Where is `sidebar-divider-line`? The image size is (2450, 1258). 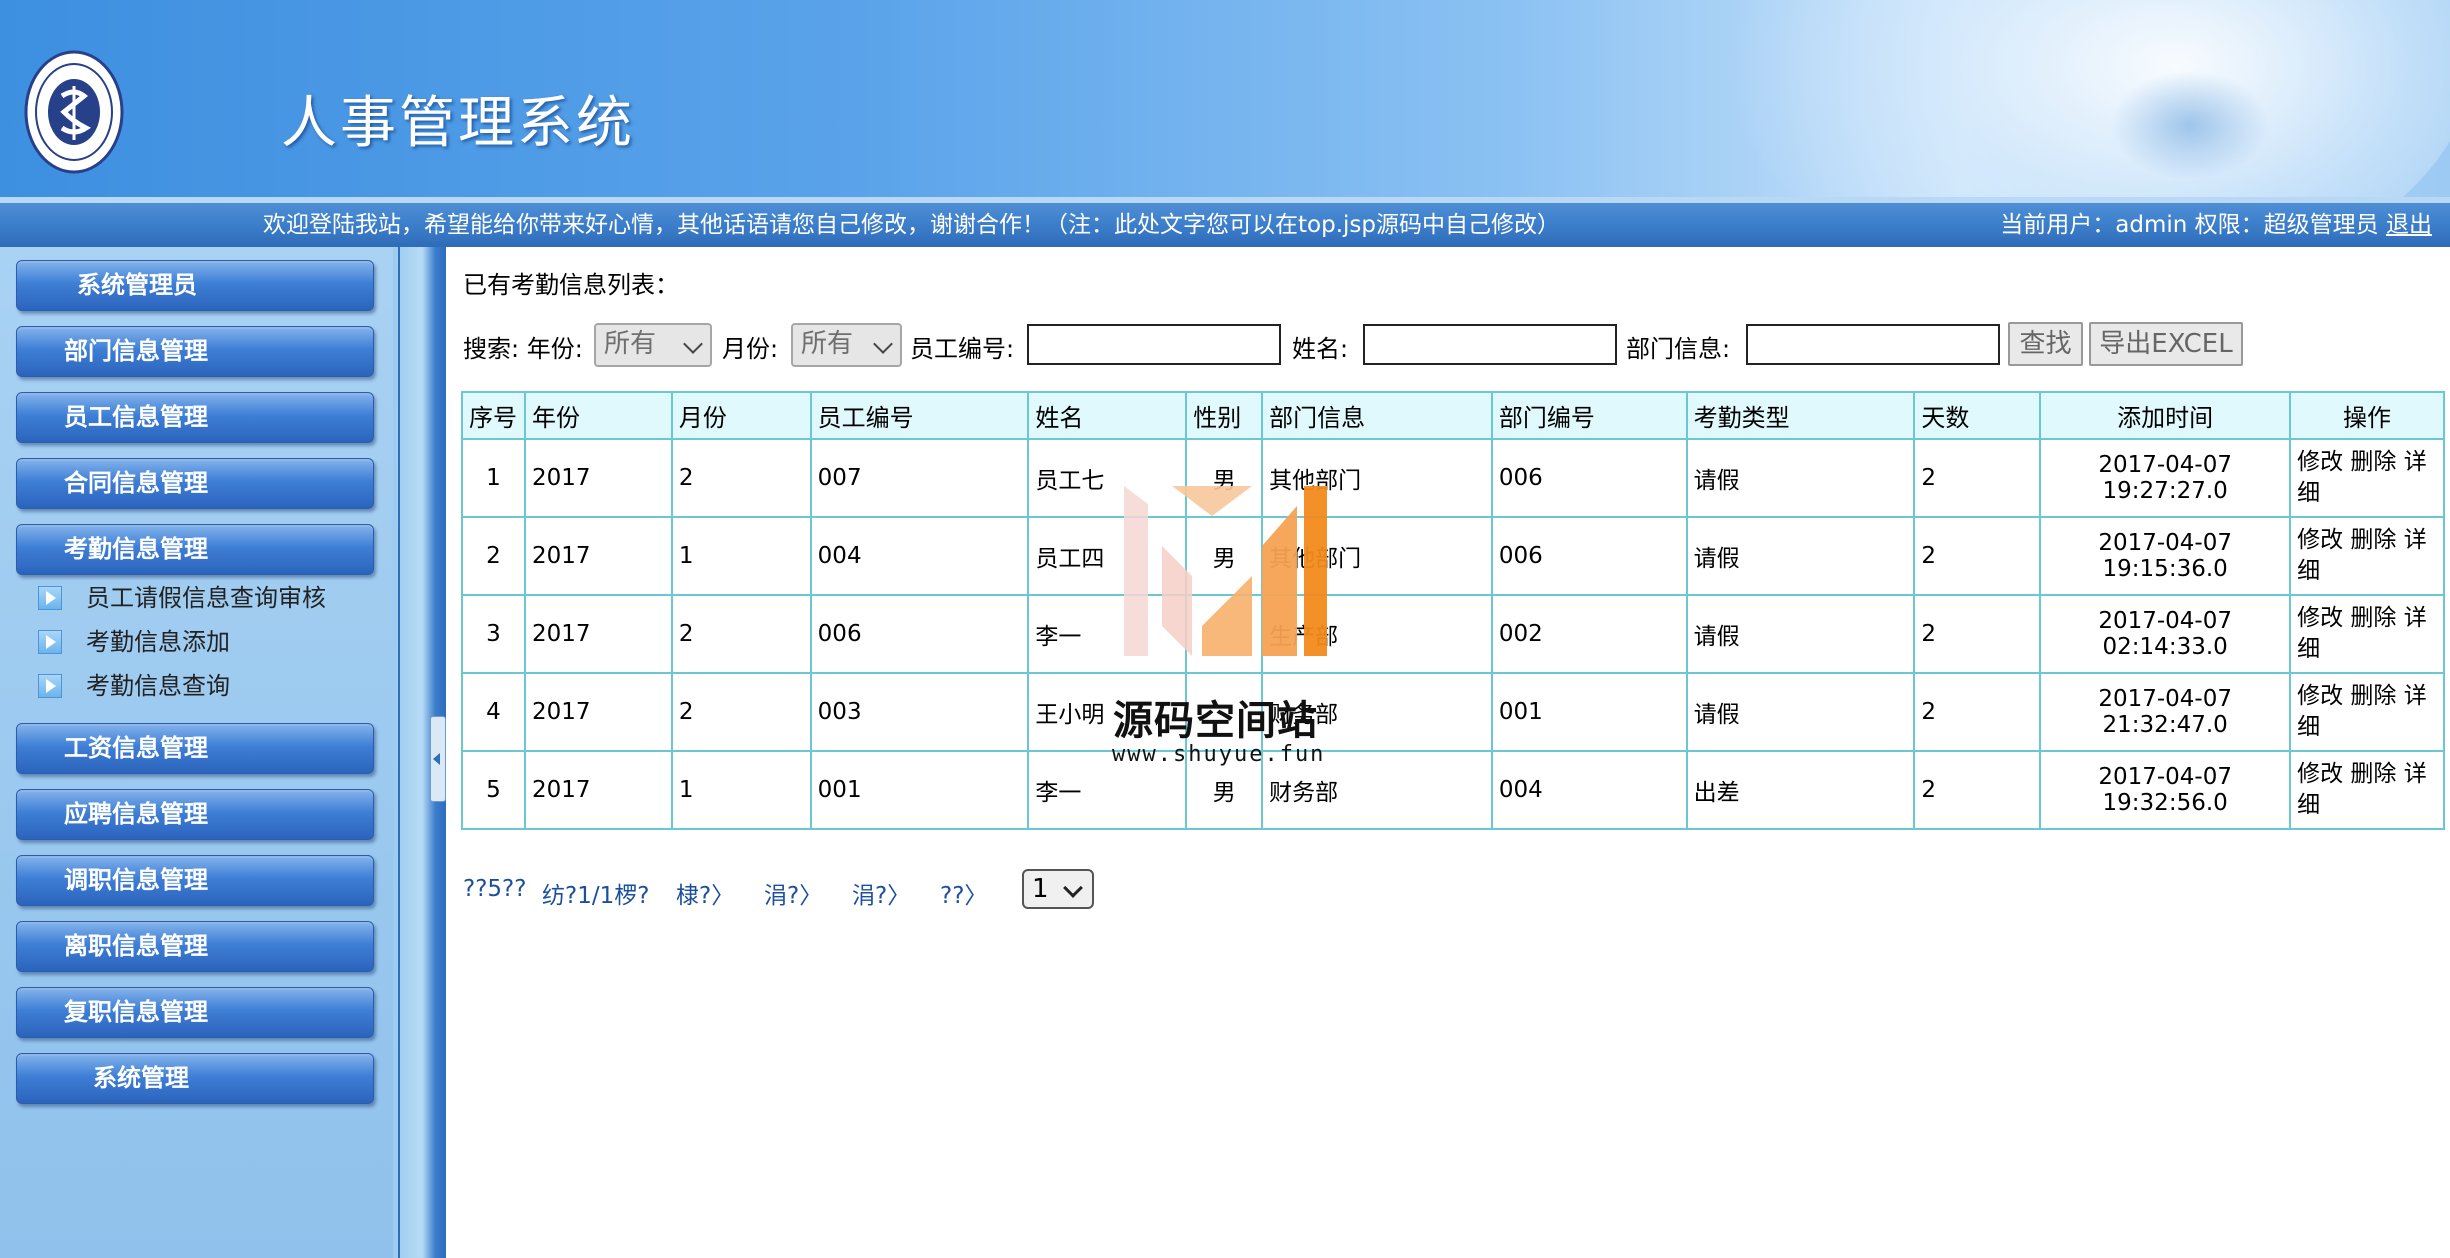
sidebar-divider-line is located at coordinates (399, 752).